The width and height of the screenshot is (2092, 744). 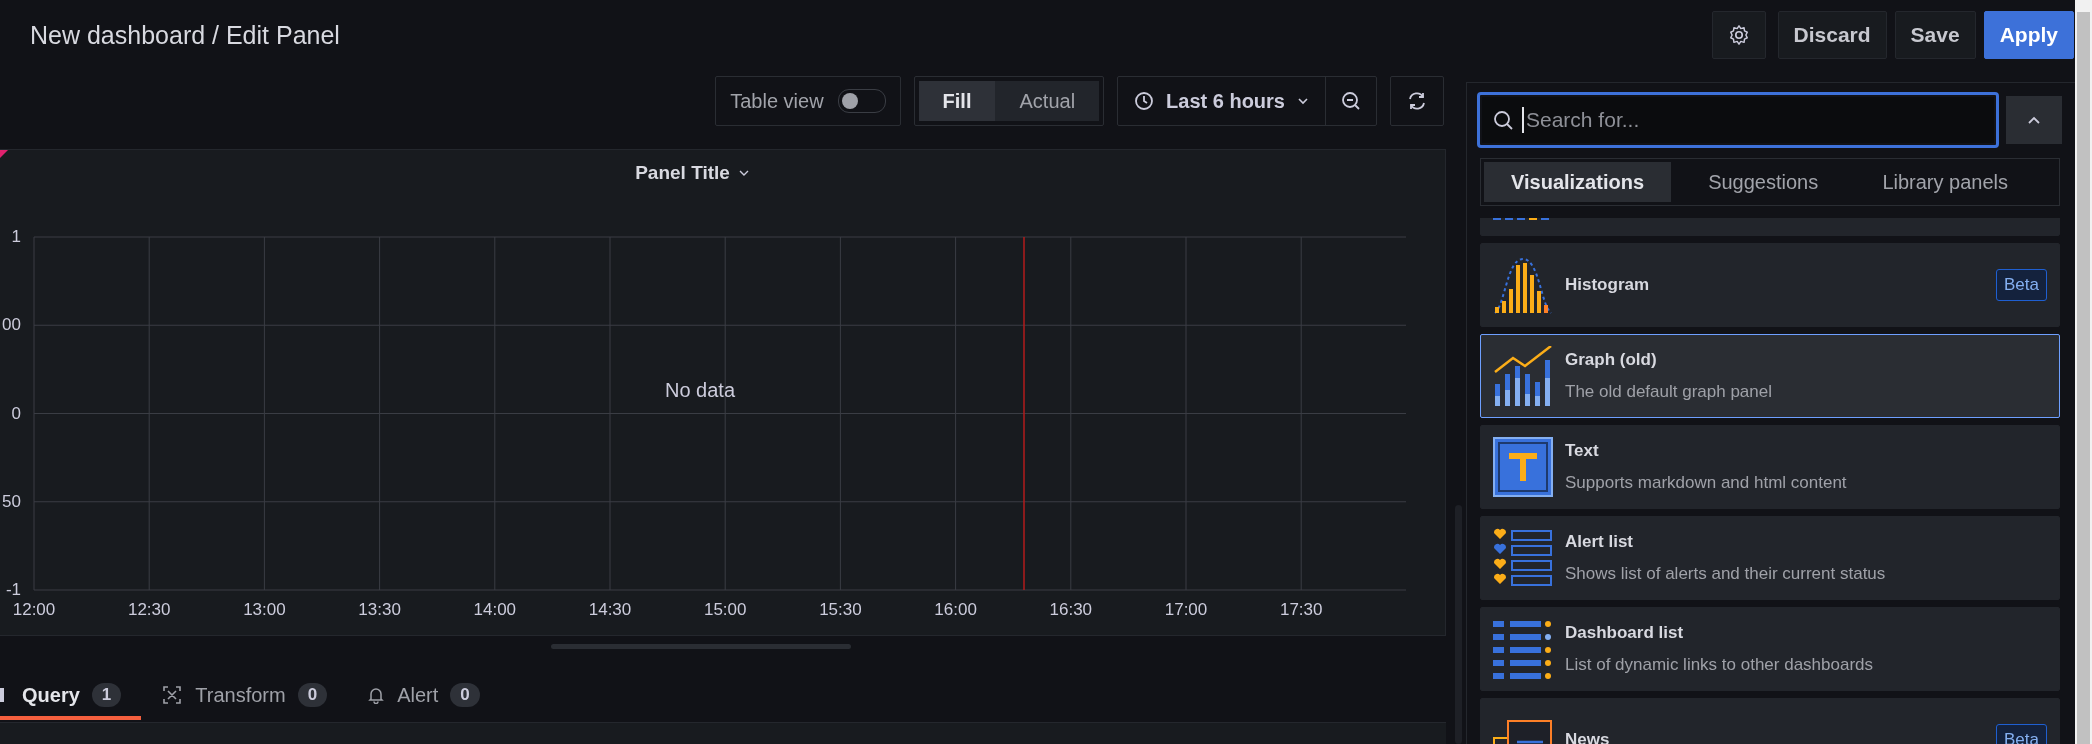 I want to click on toolbar-button: Save, so click(x=1935, y=35).